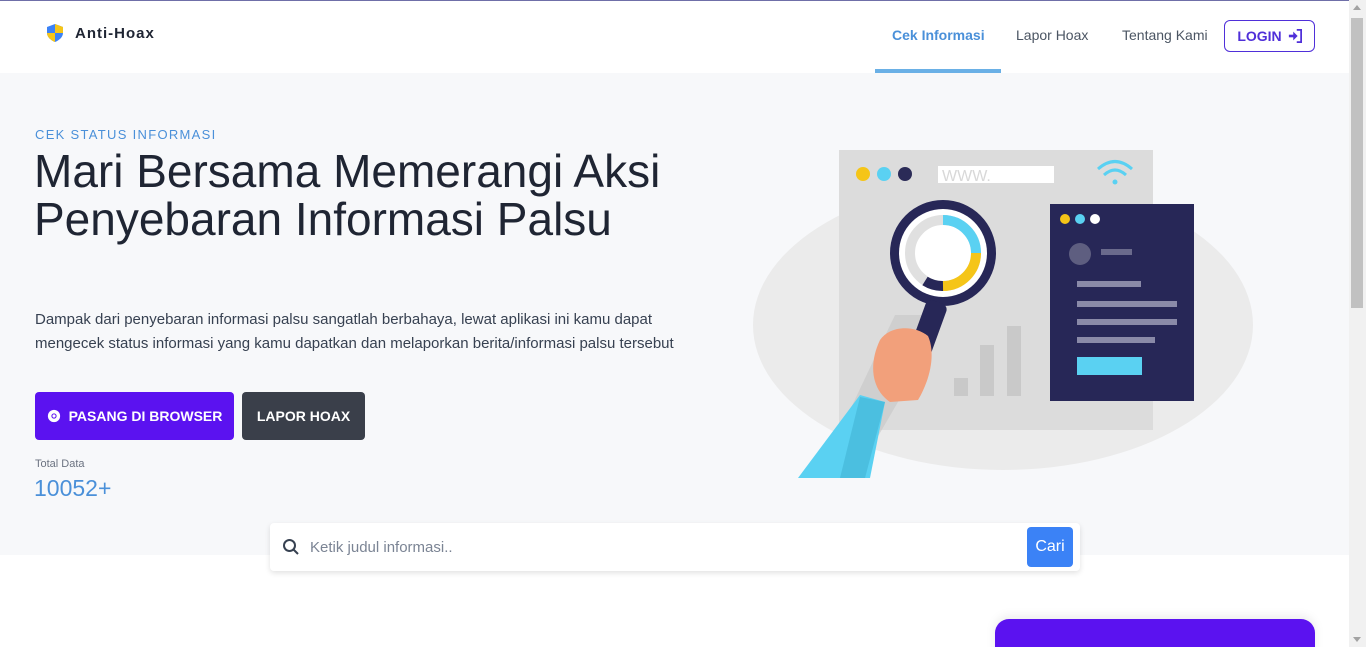 This screenshot has height=647, width=1366. I want to click on panel-dot-blue, so click(1080, 219).